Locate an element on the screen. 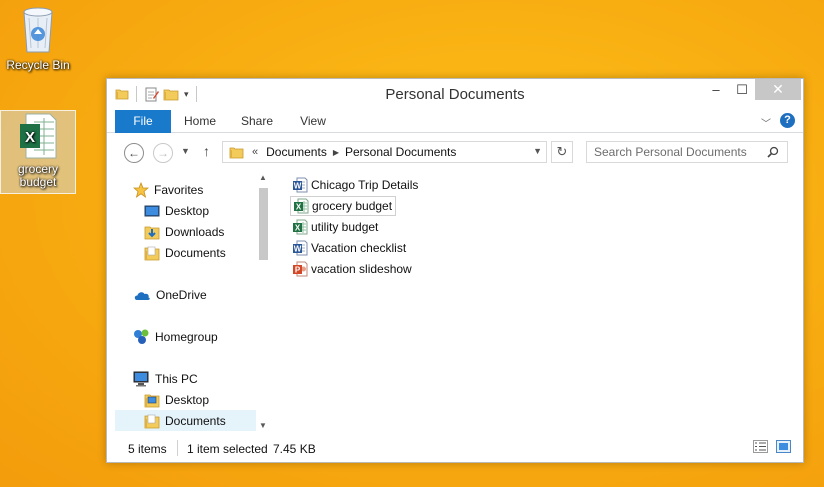  tab-home: Home is located at coordinates (200, 121).